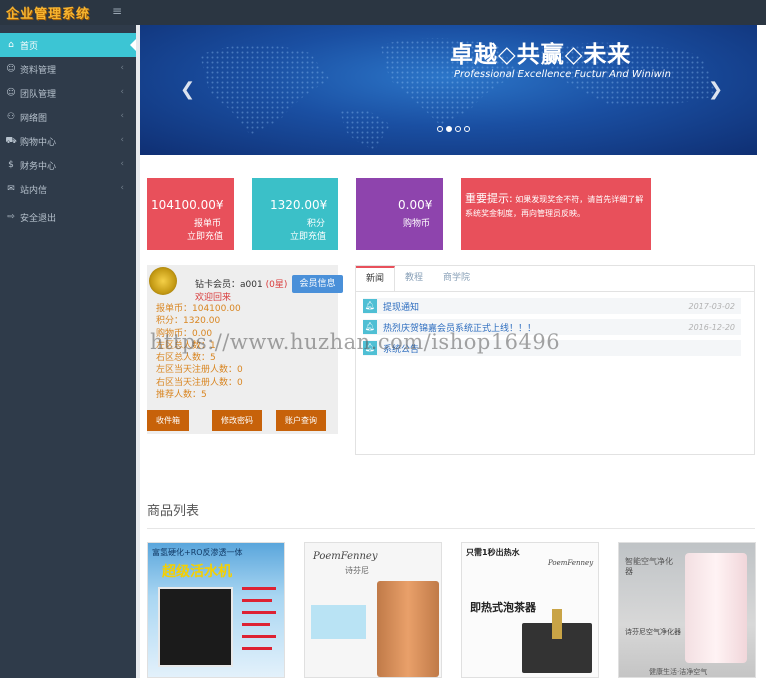 The image size is (766, 678). What do you see at coordinates (414, 278) in the screenshot?
I see `tab-tutorial: 教程` at bounding box center [414, 278].